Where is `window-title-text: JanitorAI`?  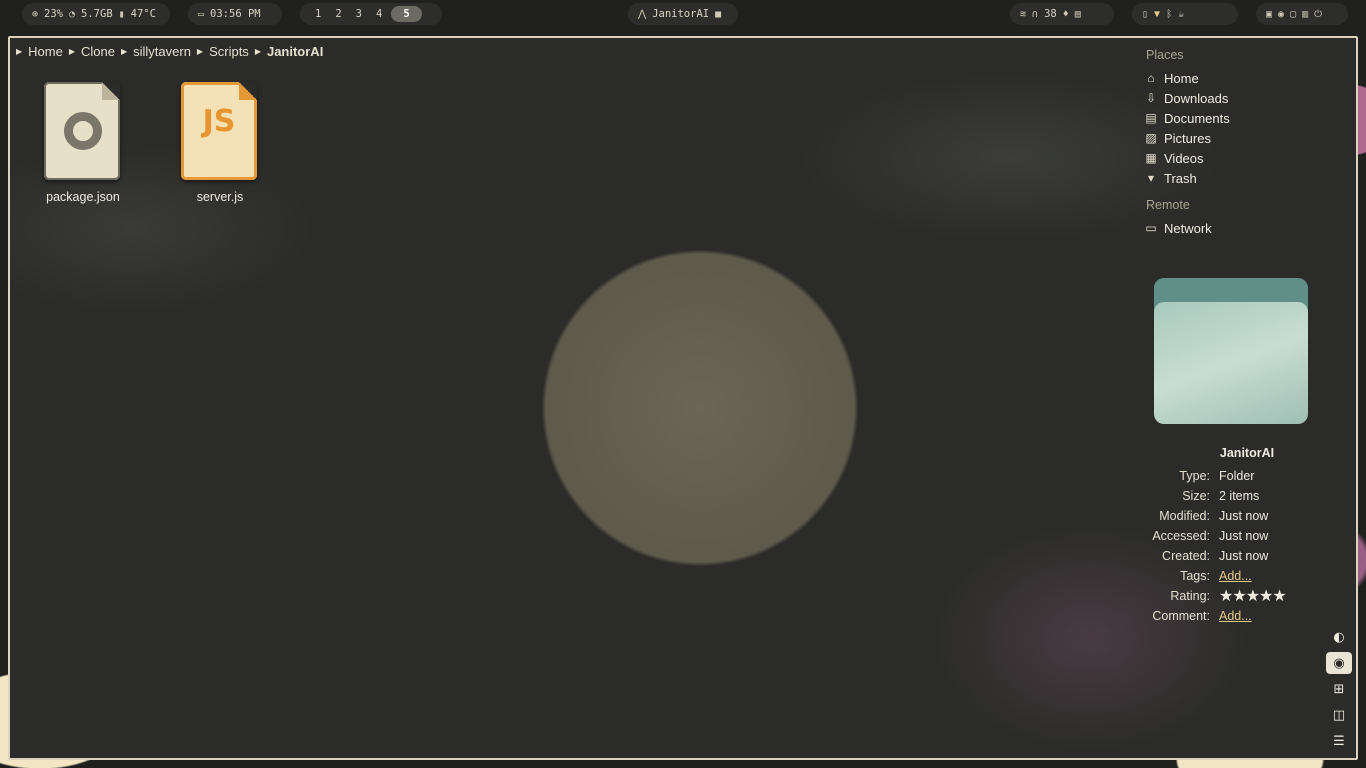 window-title-text: JanitorAI is located at coordinates (681, 14).